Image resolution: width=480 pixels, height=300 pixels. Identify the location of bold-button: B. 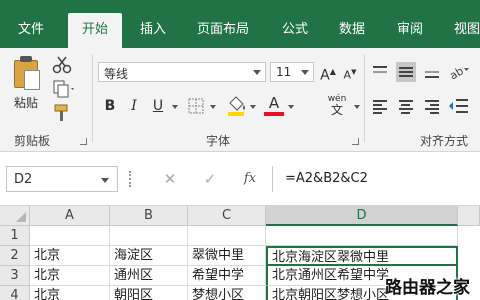
(110, 106).